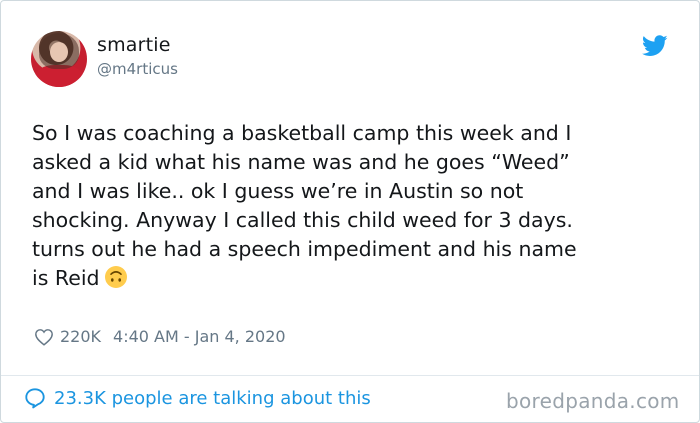 This screenshot has height=423, width=700. What do you see at coordinates (59, 52) in the screenshot?
I see `avatar-face` at bounding box center [59, 52].